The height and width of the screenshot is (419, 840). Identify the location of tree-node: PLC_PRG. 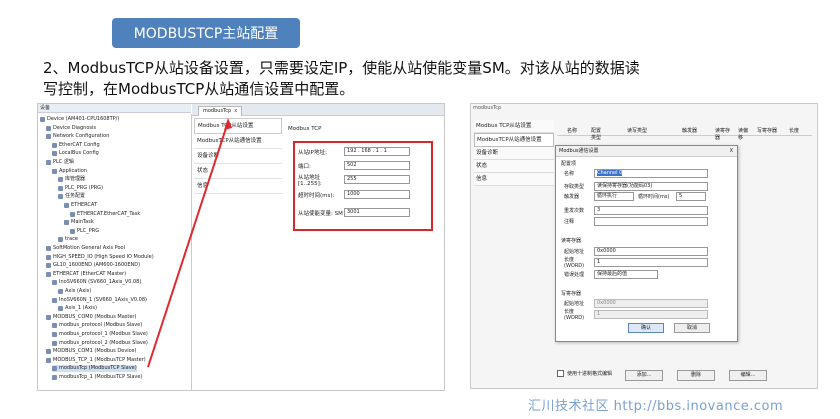
(84, 231).